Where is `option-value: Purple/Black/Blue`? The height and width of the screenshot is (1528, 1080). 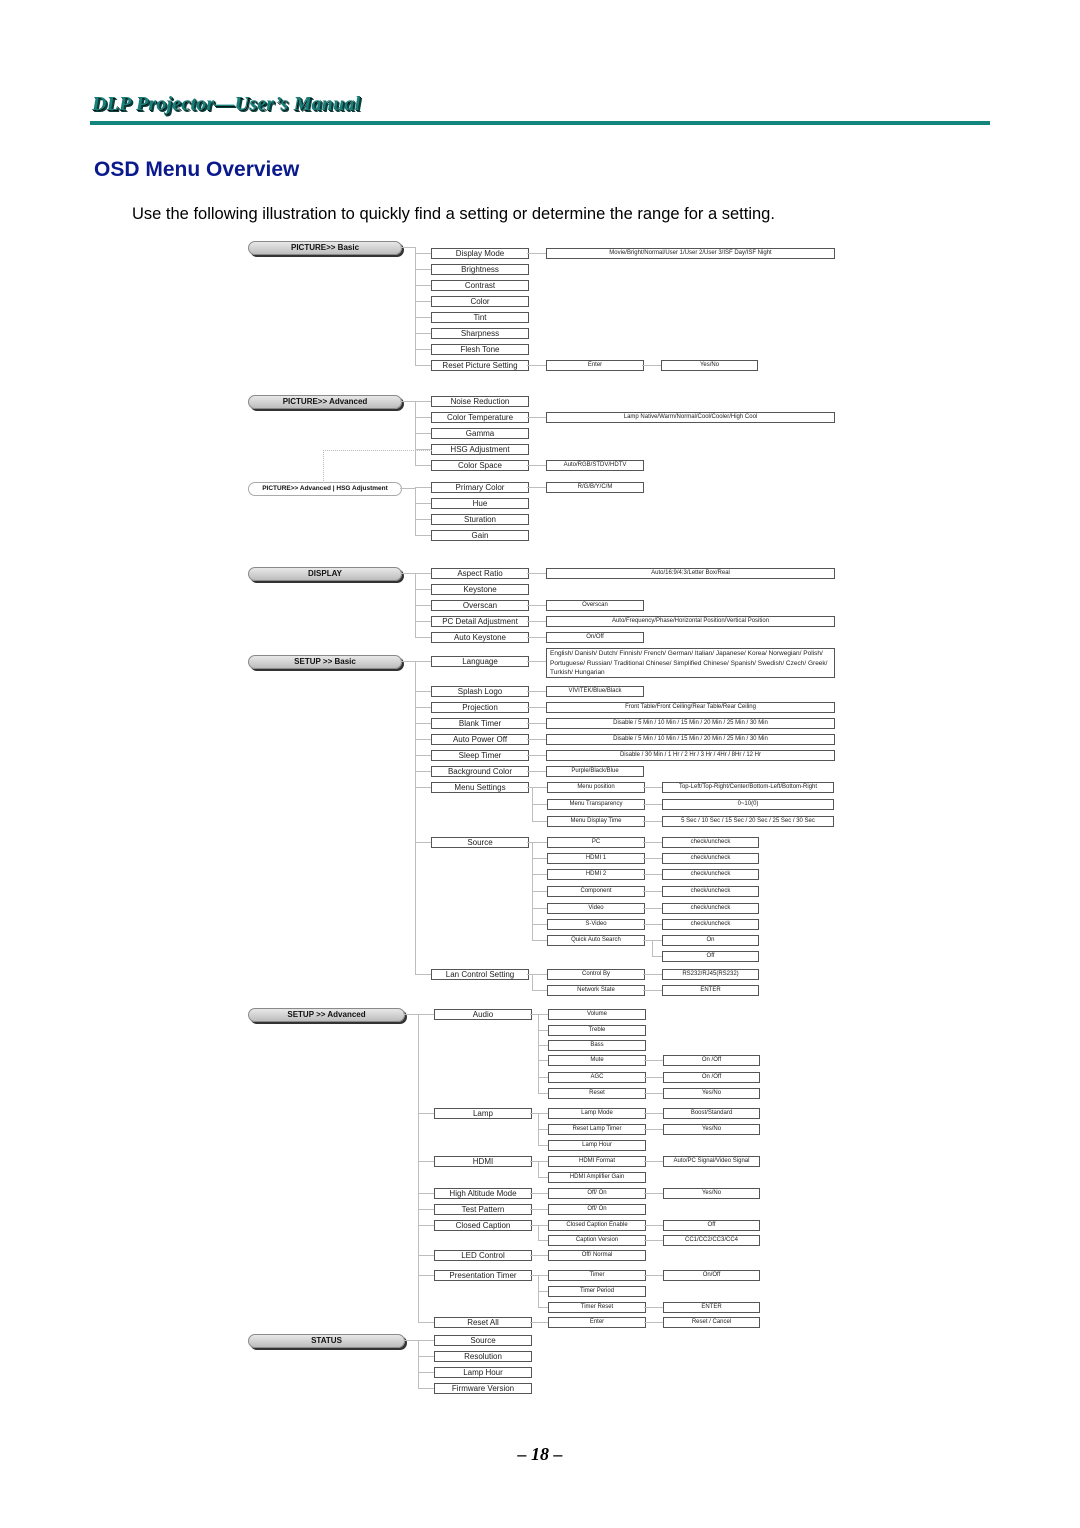
option-value: Purple/Black/Blue is located at coordinates (595, 771).